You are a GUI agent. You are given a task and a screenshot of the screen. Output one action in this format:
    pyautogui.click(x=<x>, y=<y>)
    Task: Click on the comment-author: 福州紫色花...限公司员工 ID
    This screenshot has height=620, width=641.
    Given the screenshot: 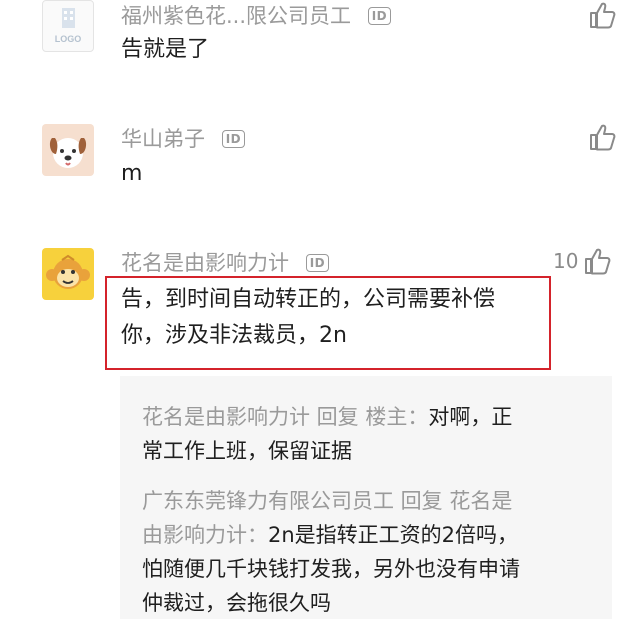 What is the action you would take?
    pyautogui.click(x=256, y=16)
    